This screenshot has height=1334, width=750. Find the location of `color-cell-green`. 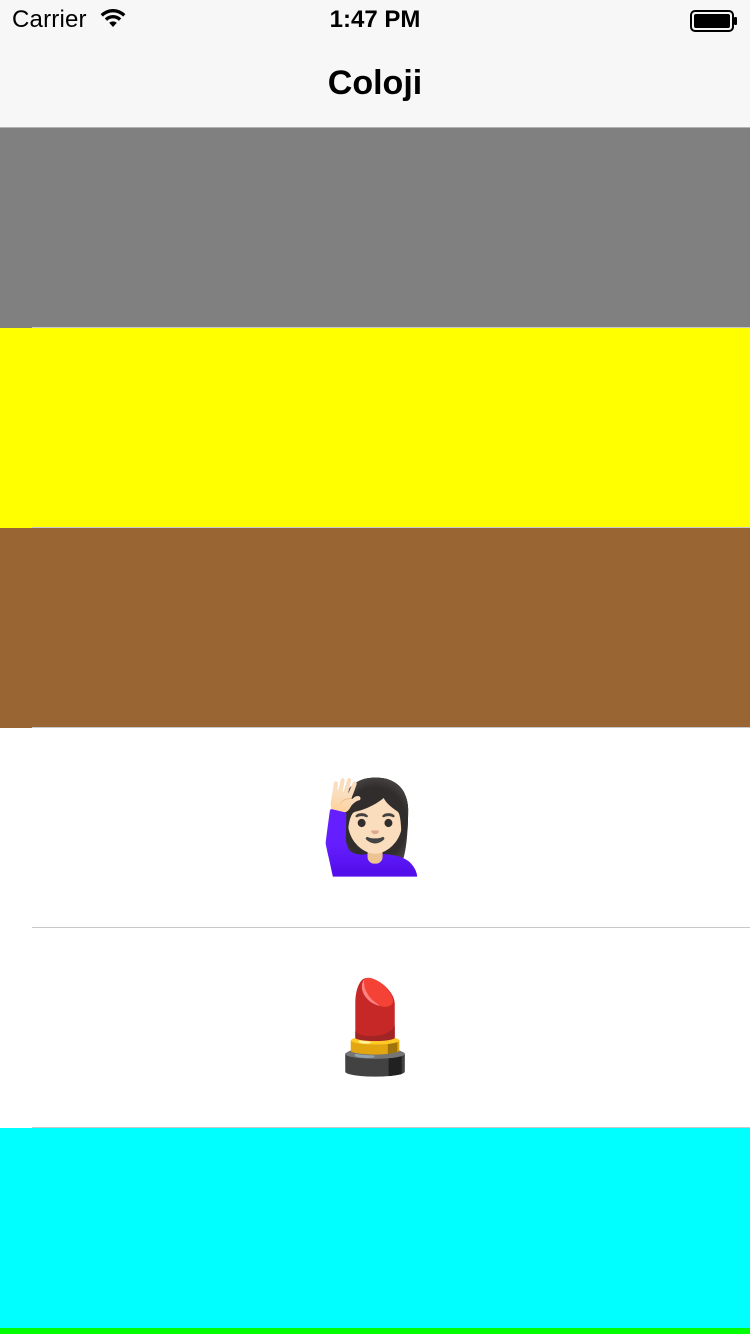

color-cell-green is located at coordinates (375, 1331).